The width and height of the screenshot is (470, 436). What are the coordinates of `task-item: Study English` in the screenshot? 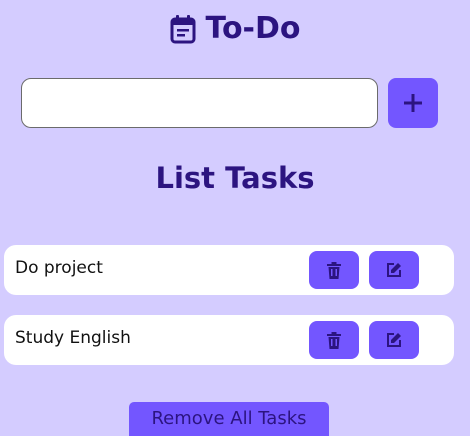 It's located at (229, 340).